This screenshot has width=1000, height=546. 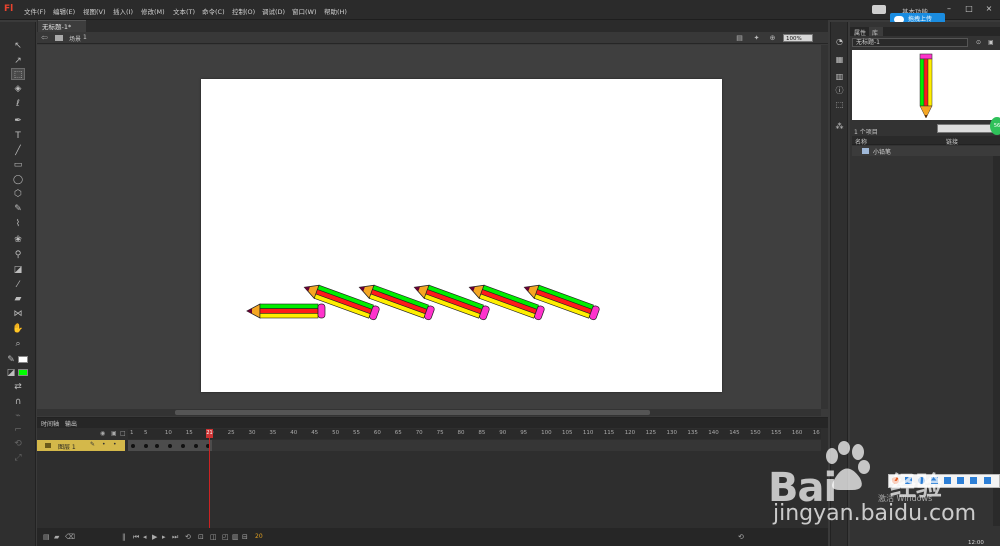 What do you see at coordinates (335, 11) in the screenshot?
I see `menu-help: 帮助(H)` at bounding box center [335, 11].